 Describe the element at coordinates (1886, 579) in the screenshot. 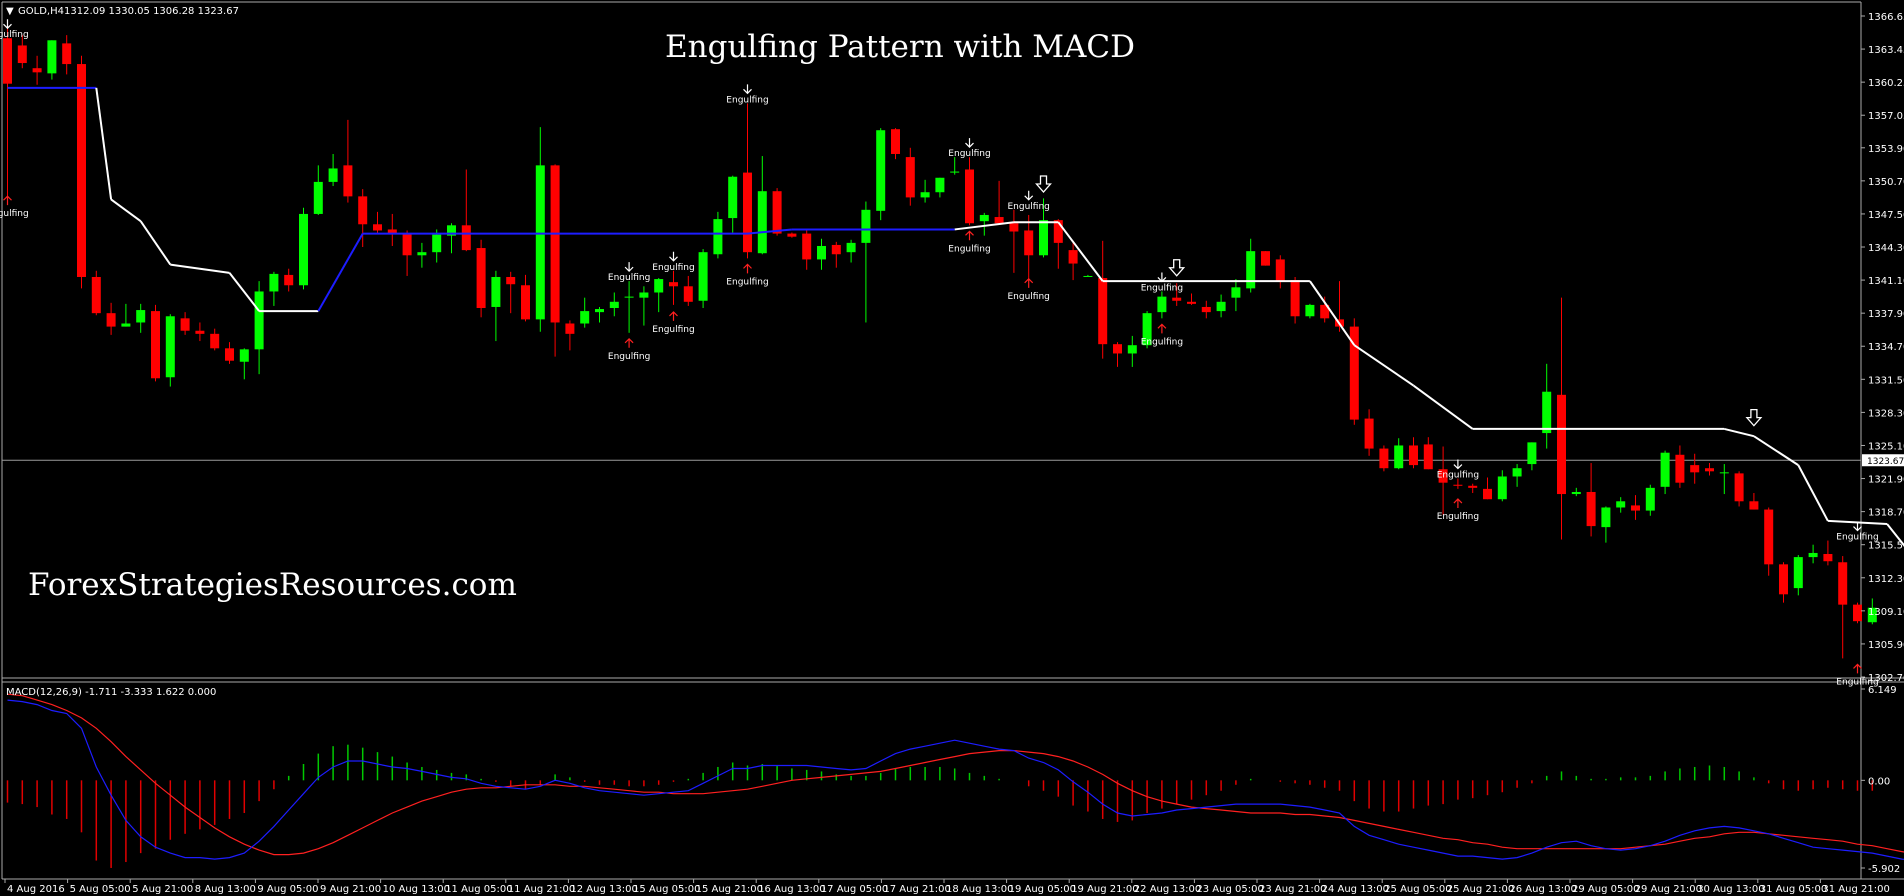

I see `price-tick-label: 1312.30` at that location.